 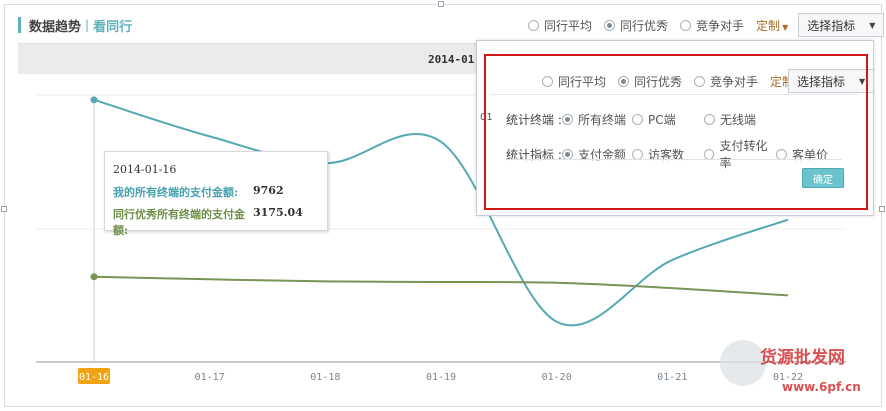 I want to click on tooltip-row-mine: 我的所有终端的支付金额: 9762, so click(x=198, y=192).